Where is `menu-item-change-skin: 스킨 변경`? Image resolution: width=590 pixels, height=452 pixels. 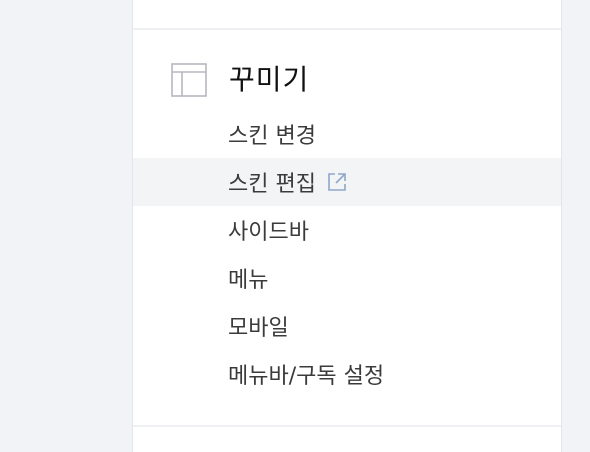
menu-item-change-skin: 스킨 변경 is located at coordinates (347, 134).